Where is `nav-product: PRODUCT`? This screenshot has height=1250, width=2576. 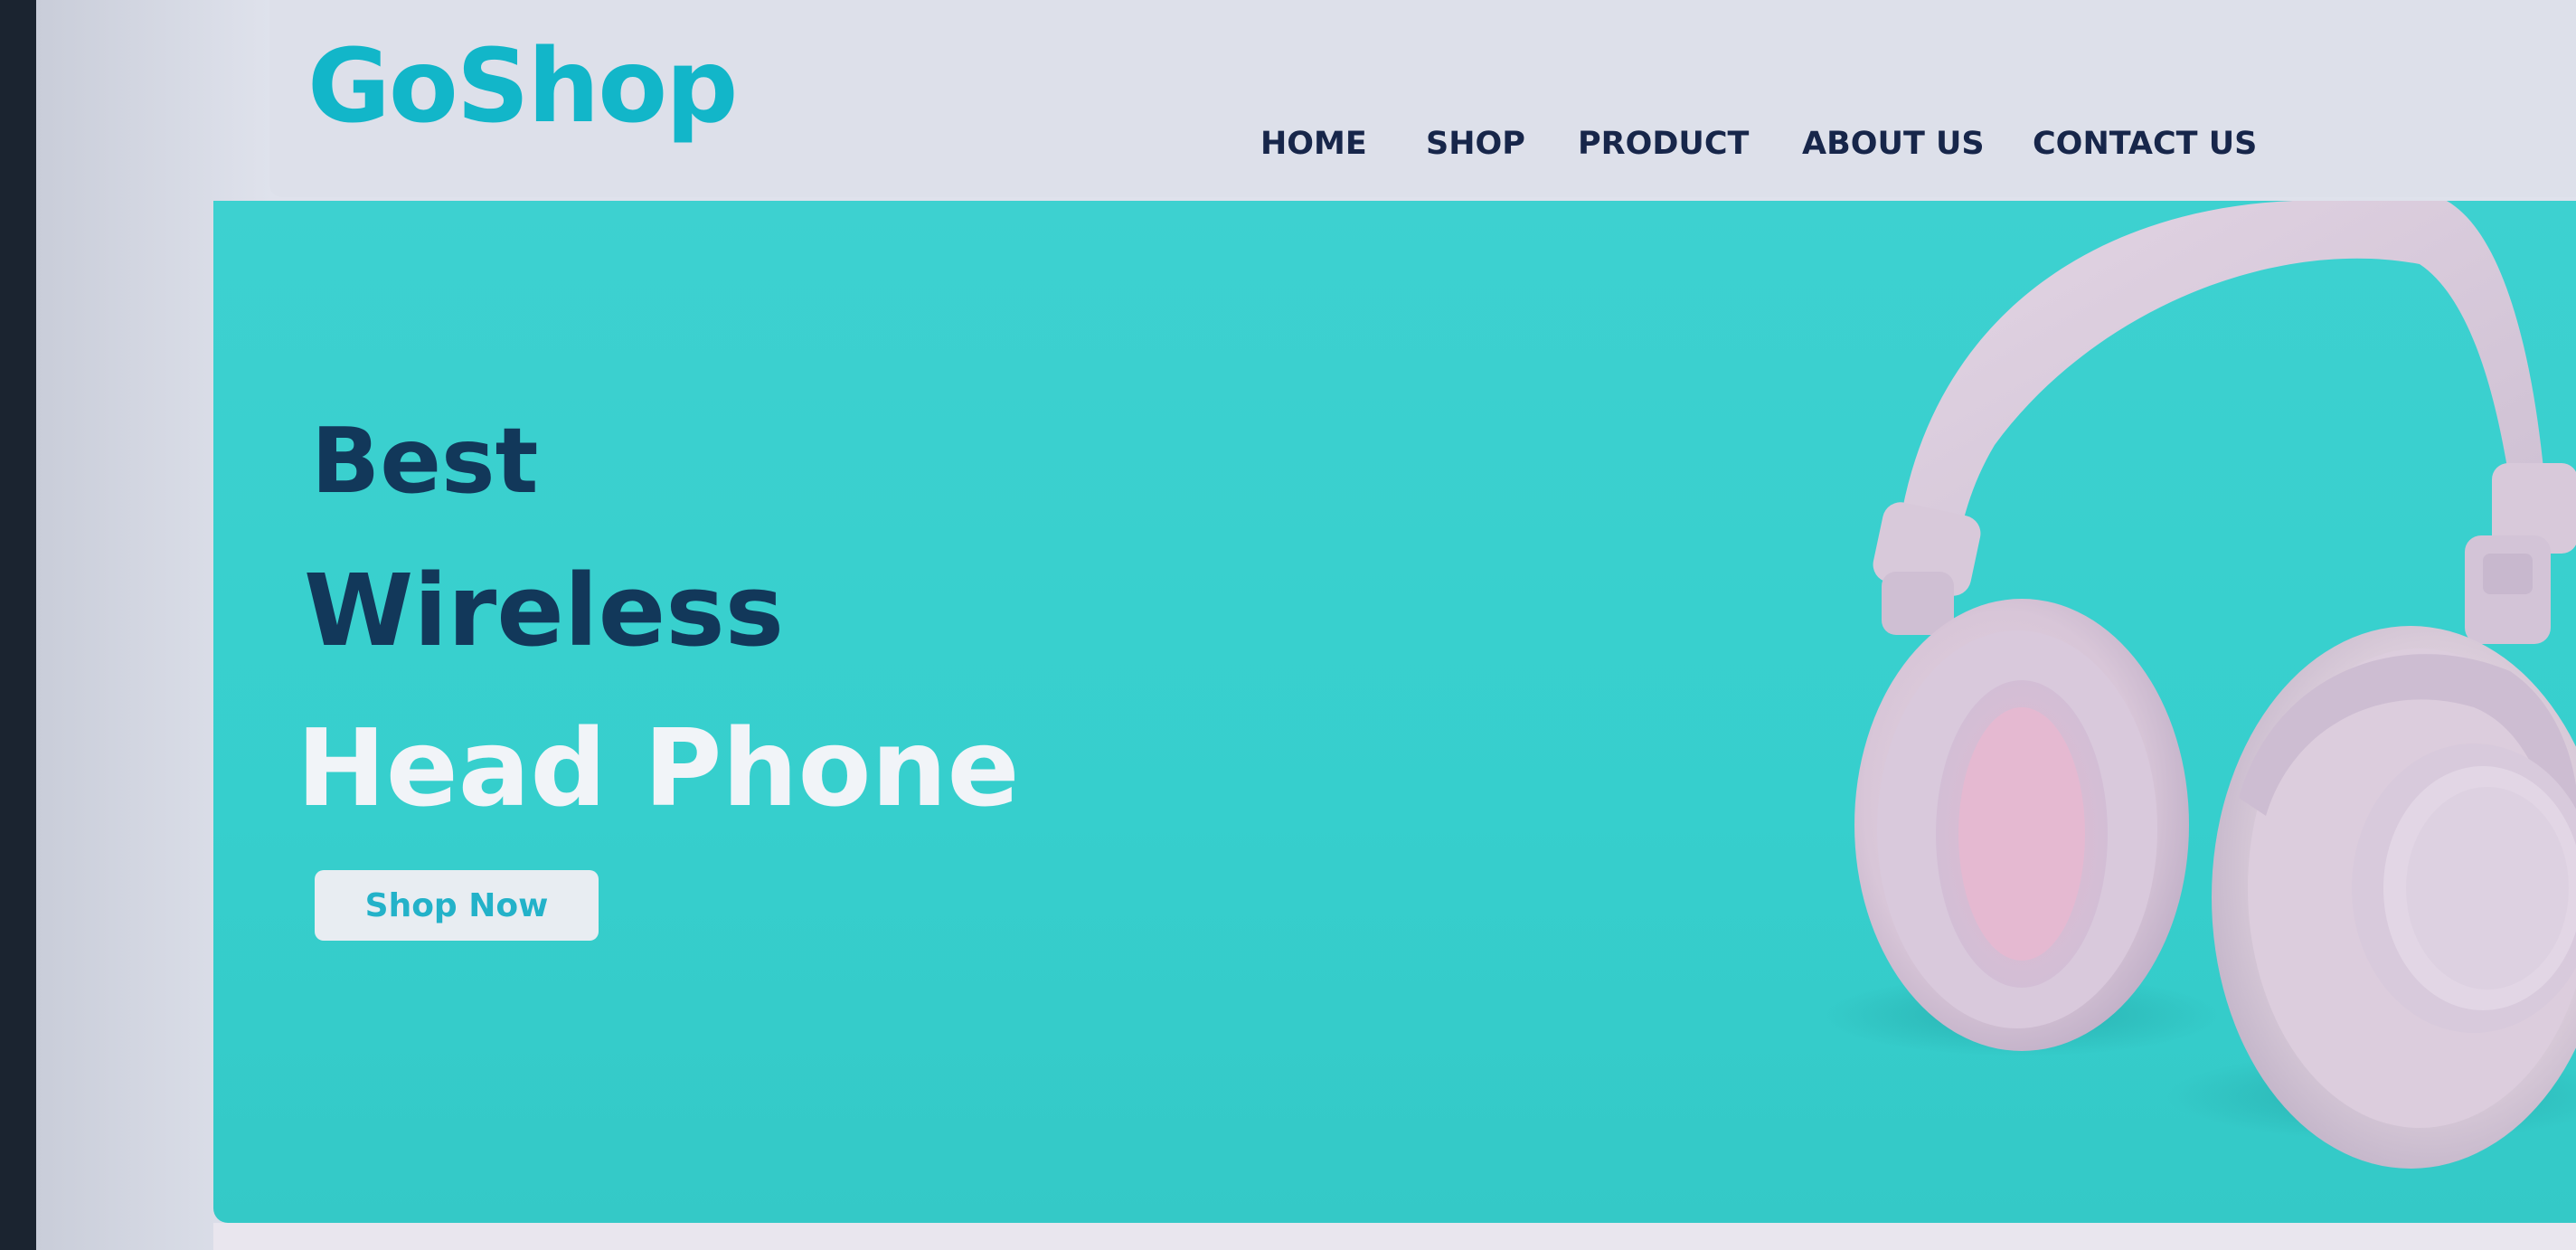
nav-product: PRODUCT is located at coordinates (1663, 143).